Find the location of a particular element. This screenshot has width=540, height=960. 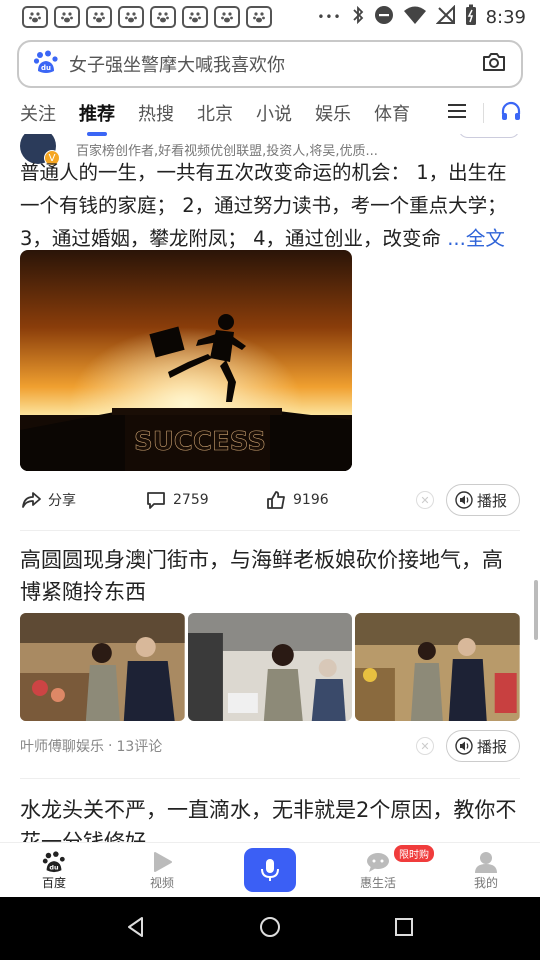

channel-tabs: 关注 推荐 热搜 北京 小说 娱乐 体育 is located at coordinates (270, 114).